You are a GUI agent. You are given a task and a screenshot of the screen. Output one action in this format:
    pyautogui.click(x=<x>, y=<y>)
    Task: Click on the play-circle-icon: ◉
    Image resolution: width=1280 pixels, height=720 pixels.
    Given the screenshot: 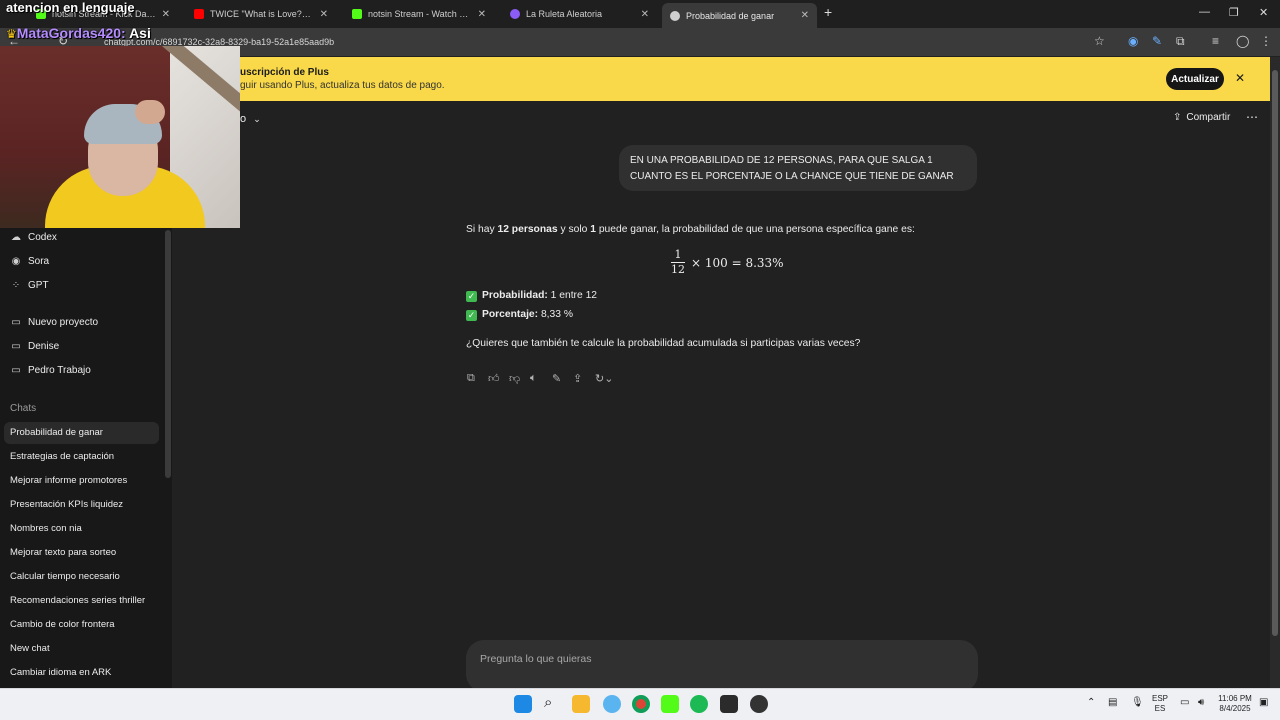 What is the action you would take?
    pyautogui.click(x=16, y=261)
    